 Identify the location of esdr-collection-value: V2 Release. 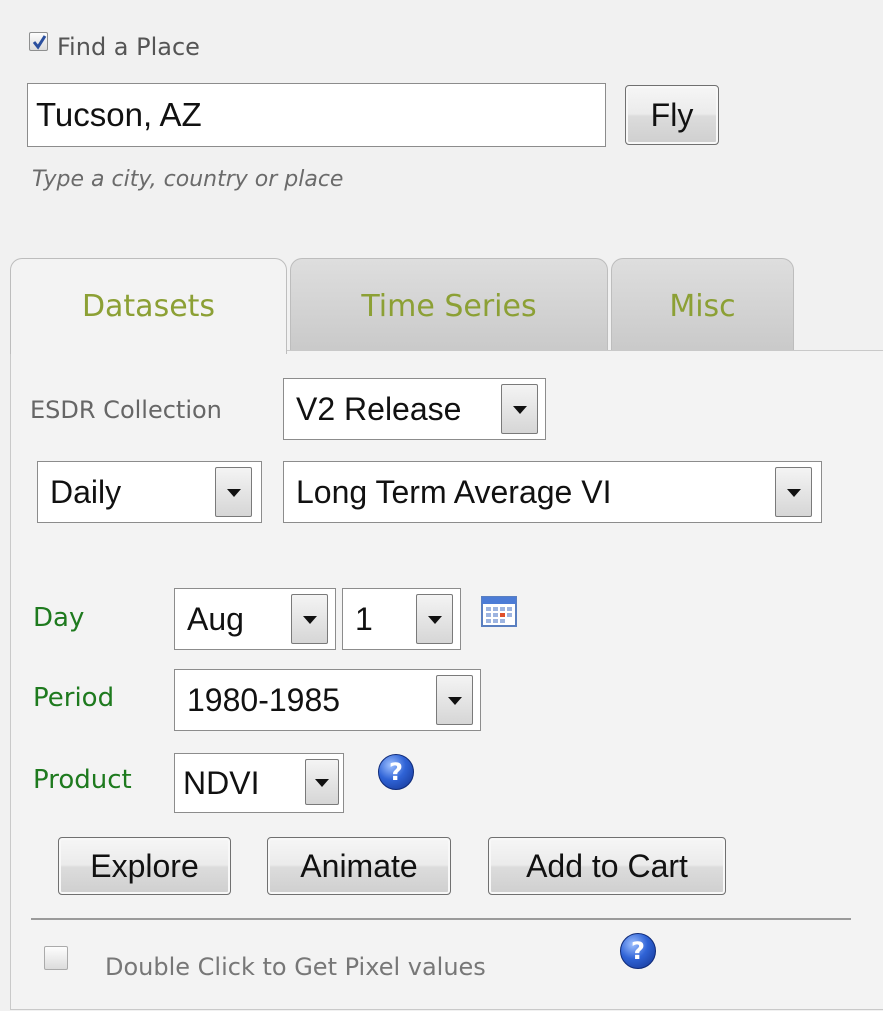
(379, 409).